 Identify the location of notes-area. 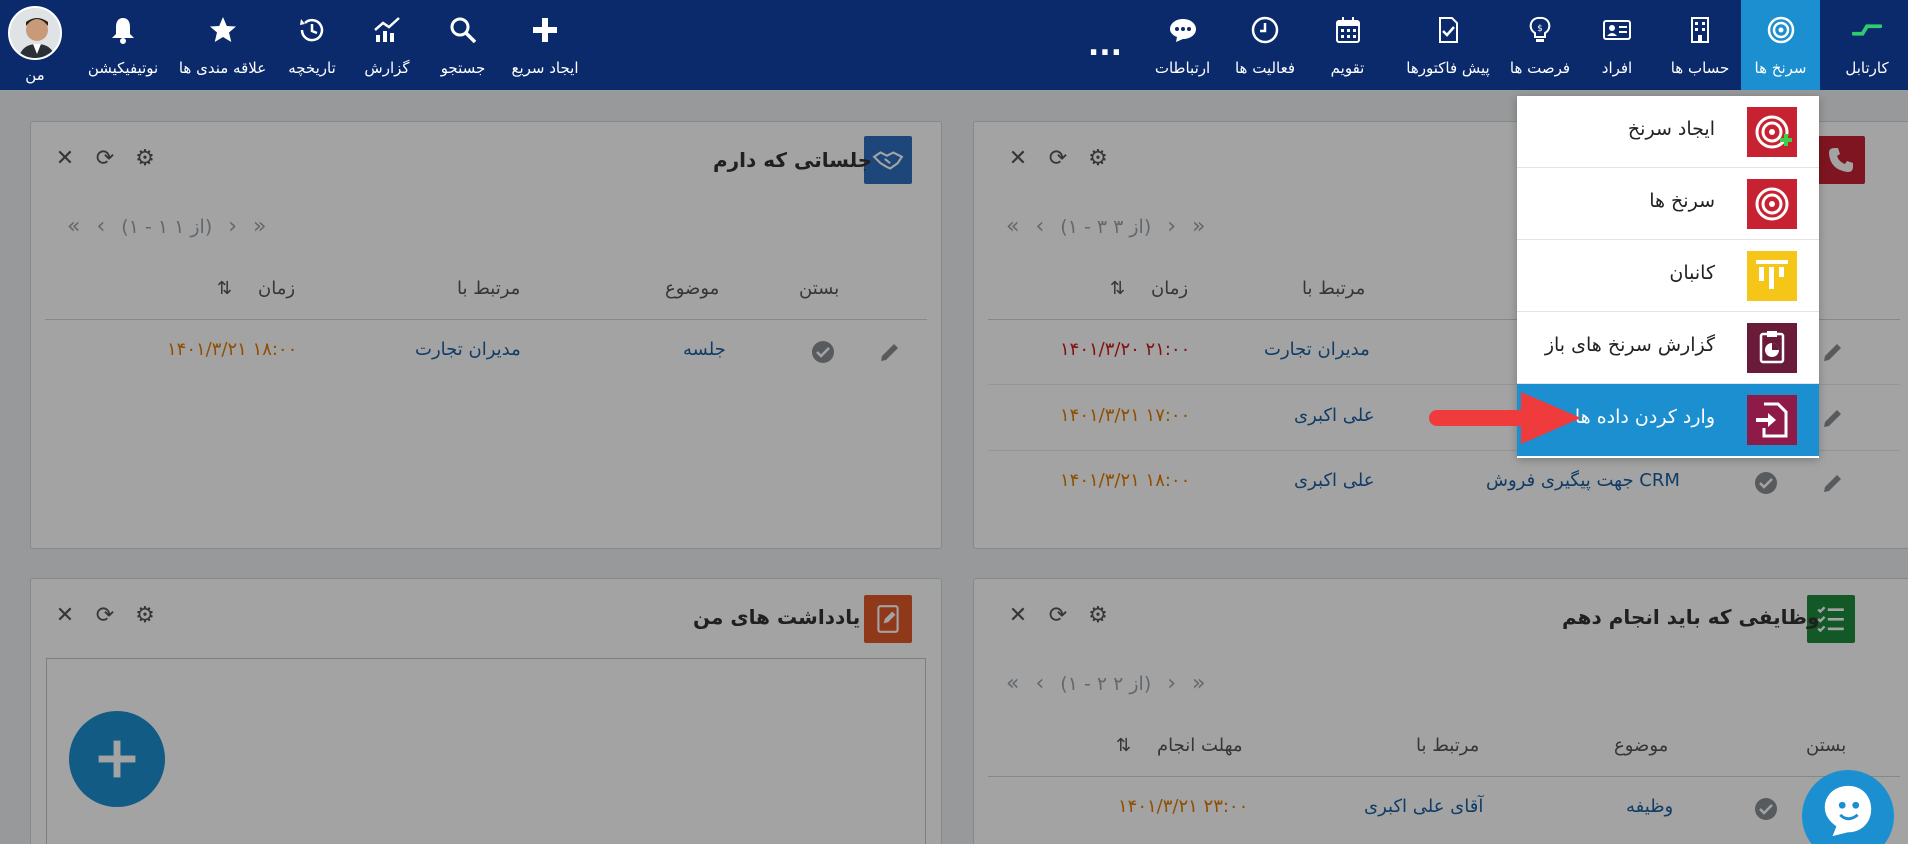
(486, 751).